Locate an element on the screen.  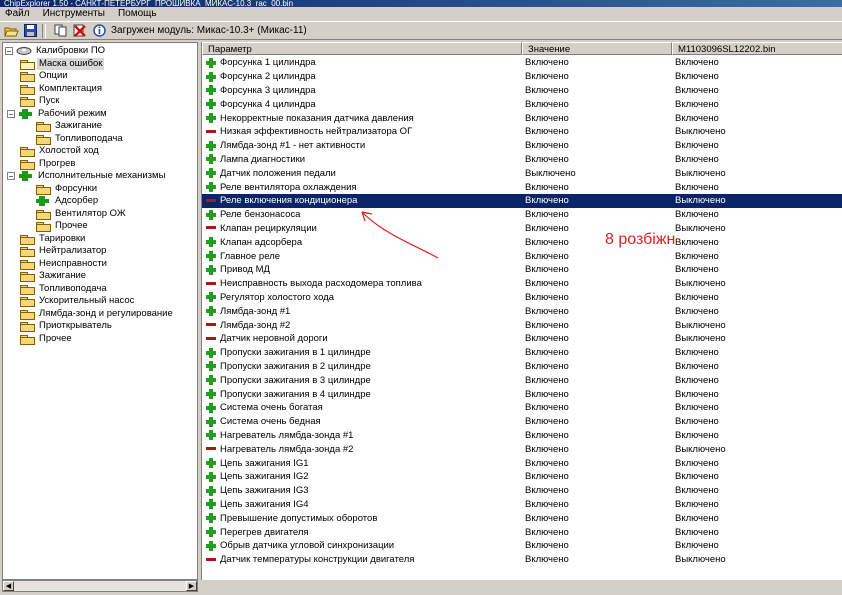
info-icon is located at coordinates (99, 31).